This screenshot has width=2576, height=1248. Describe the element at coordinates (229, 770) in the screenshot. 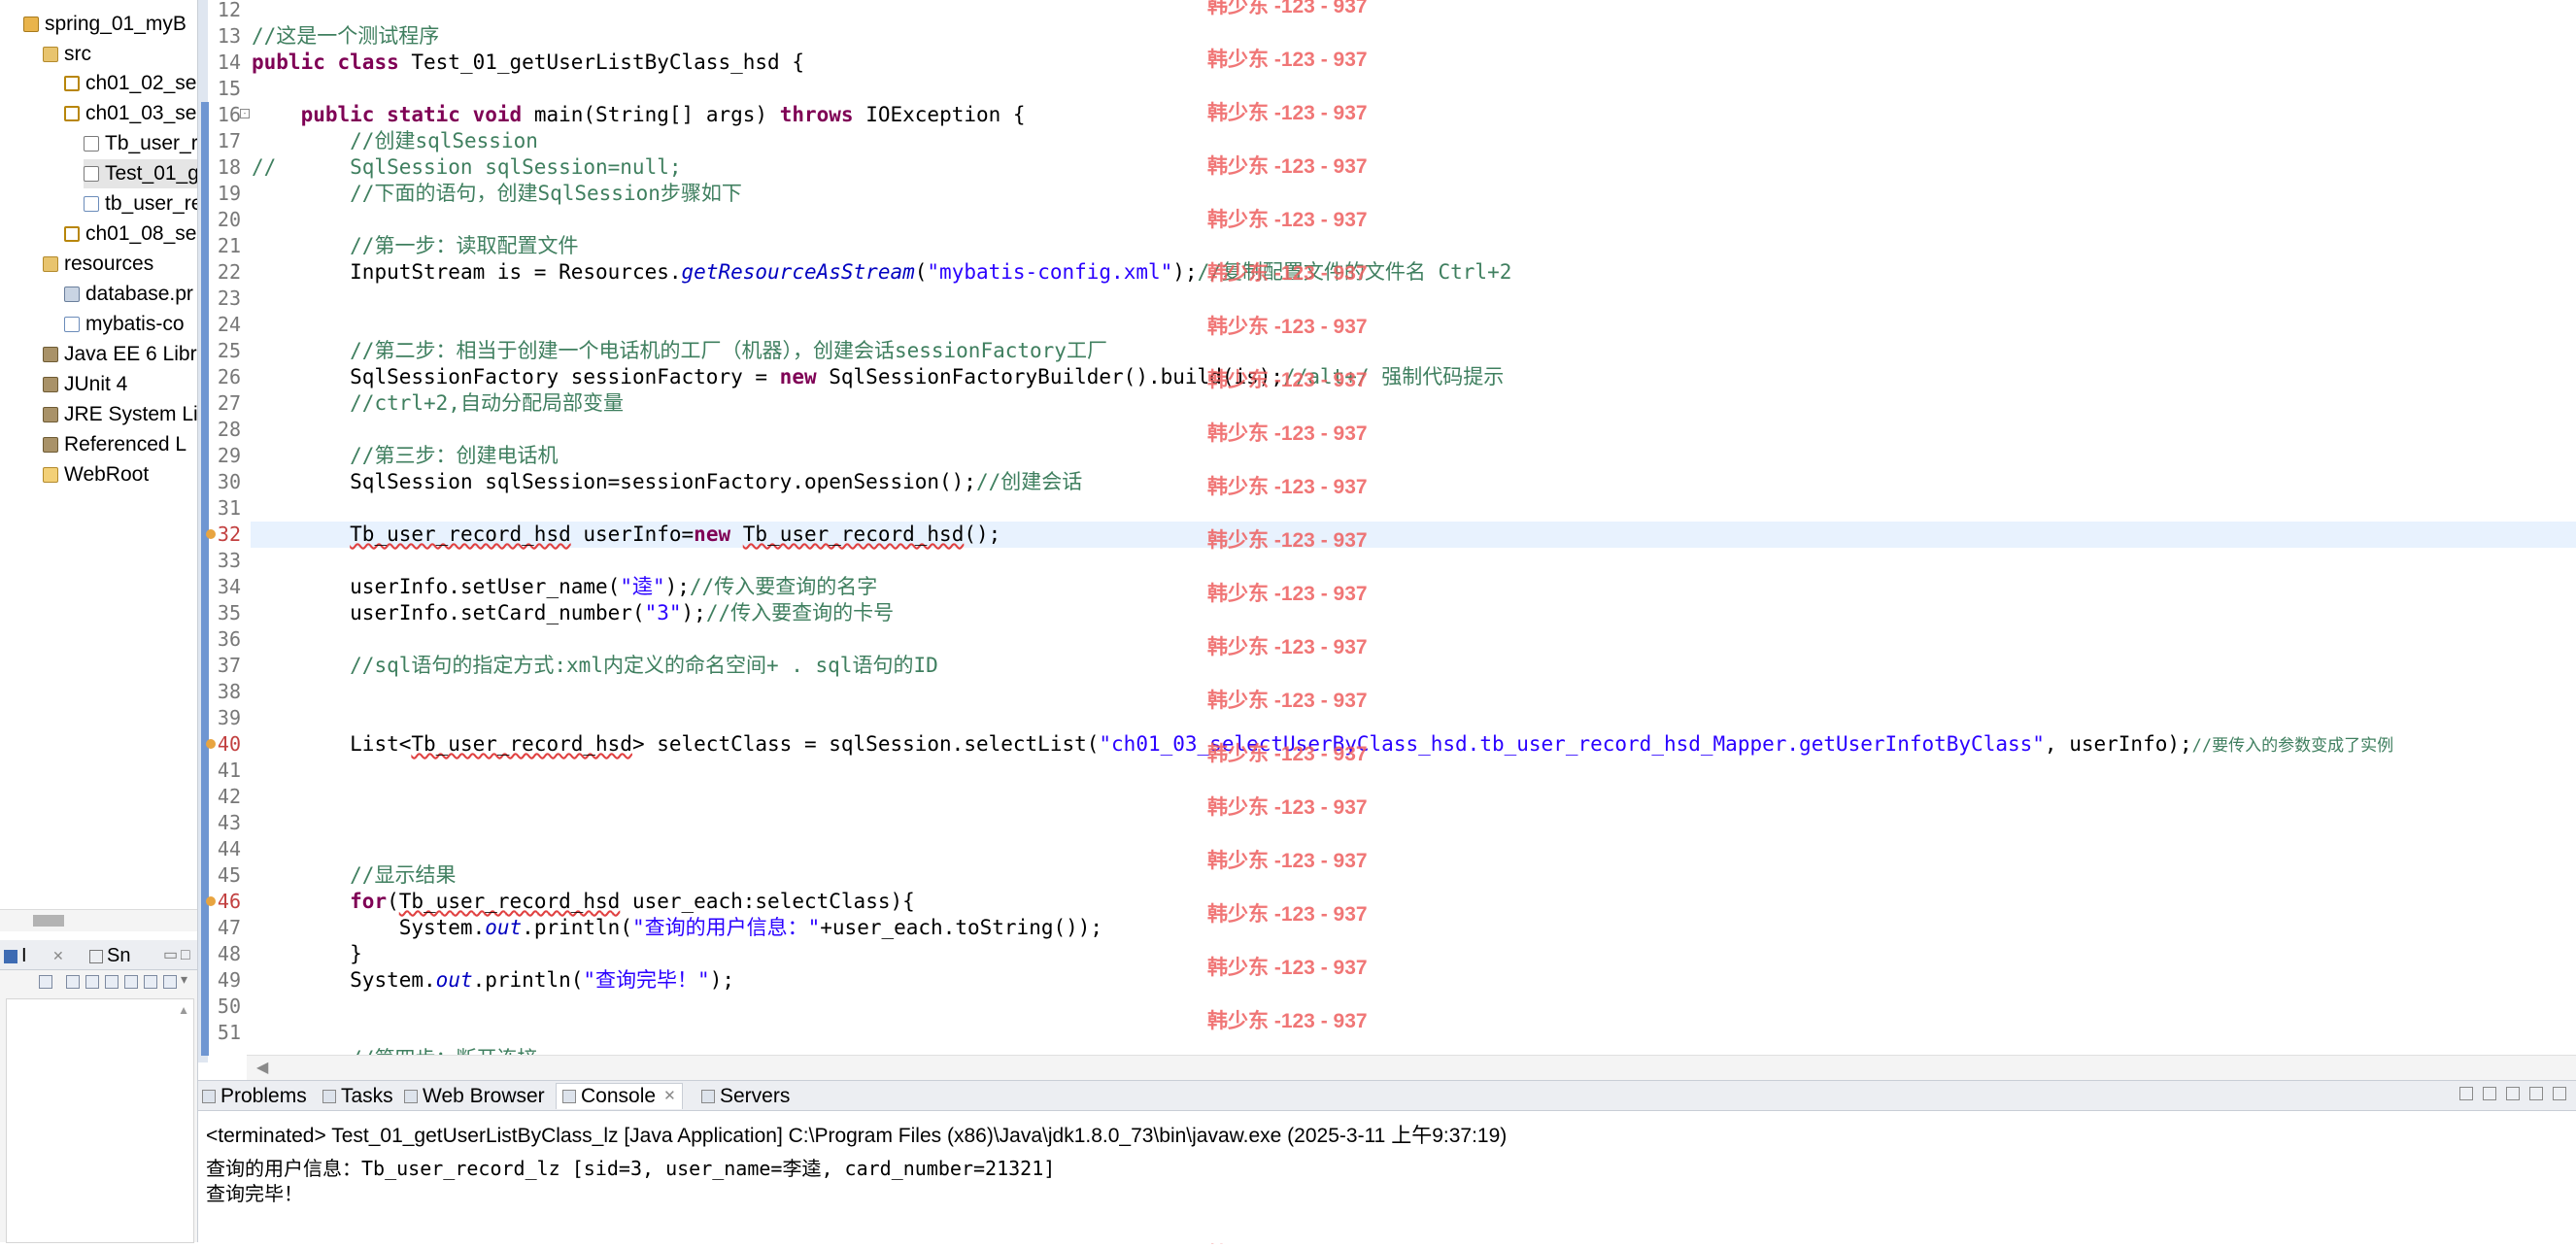

I see `line-number: 41` at that location.